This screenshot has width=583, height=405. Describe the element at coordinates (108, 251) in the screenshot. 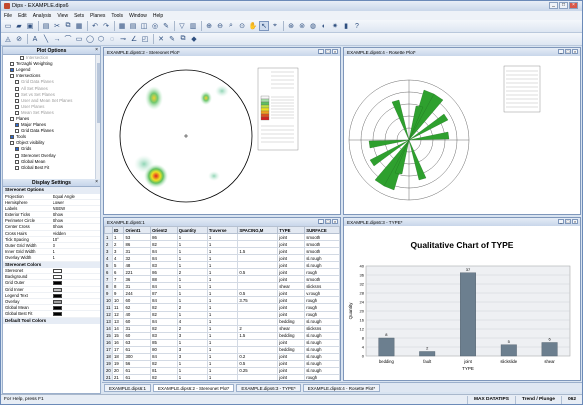

I see `row-number: 3` at that location.